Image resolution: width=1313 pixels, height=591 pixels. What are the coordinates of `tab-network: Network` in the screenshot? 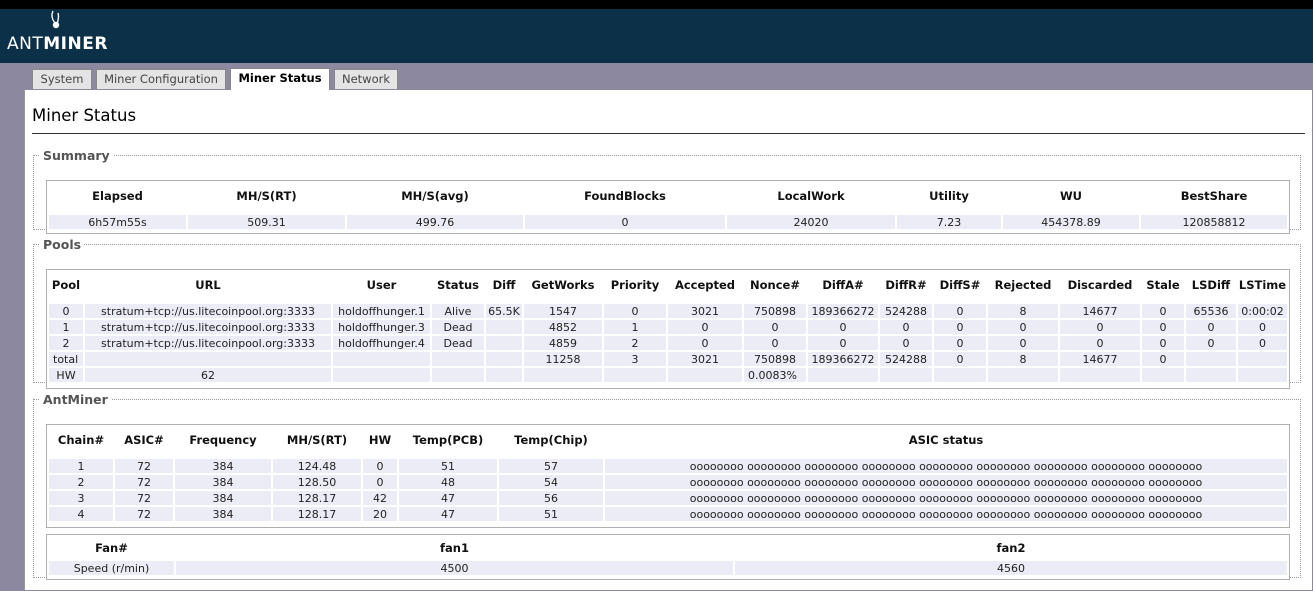 It's located at (366, 79).